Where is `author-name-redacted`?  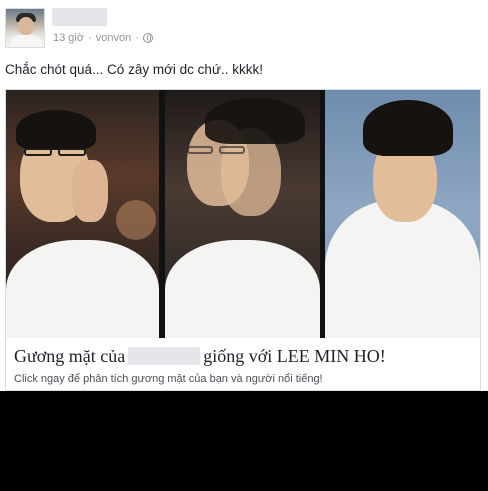
author-name-redacted is located at coordinates (79, 17).